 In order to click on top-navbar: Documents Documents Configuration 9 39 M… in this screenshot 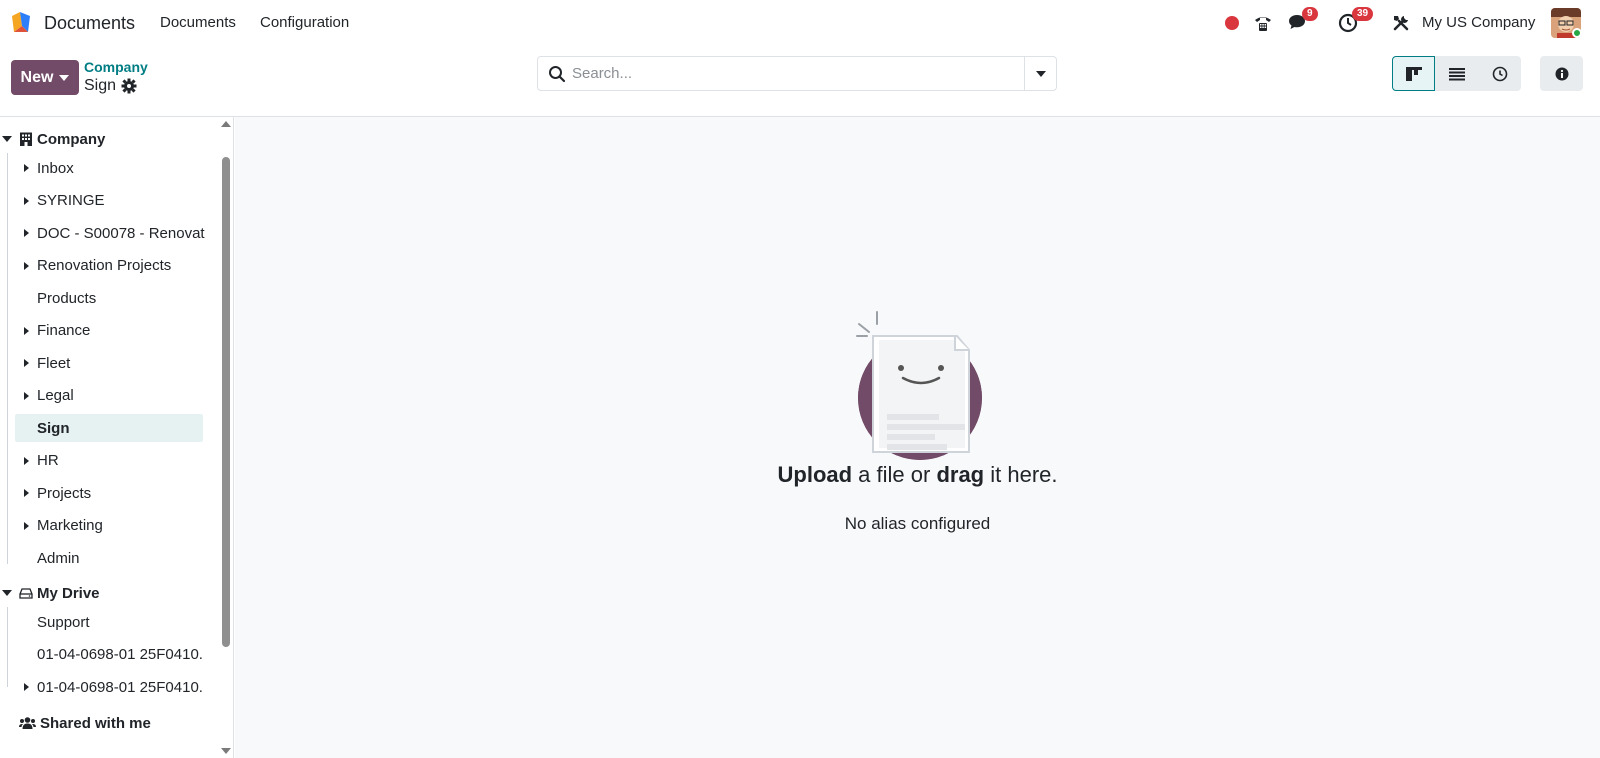, I will do `click(800, 23)`.